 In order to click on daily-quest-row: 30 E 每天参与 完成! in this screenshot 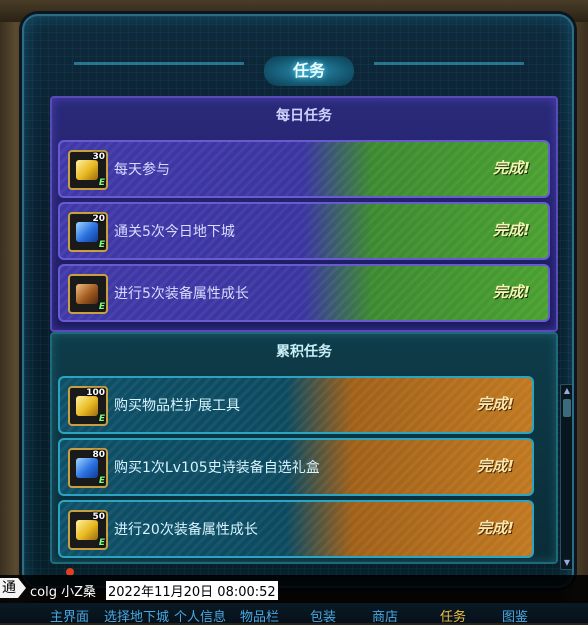, I will do `click(304, 169)`.